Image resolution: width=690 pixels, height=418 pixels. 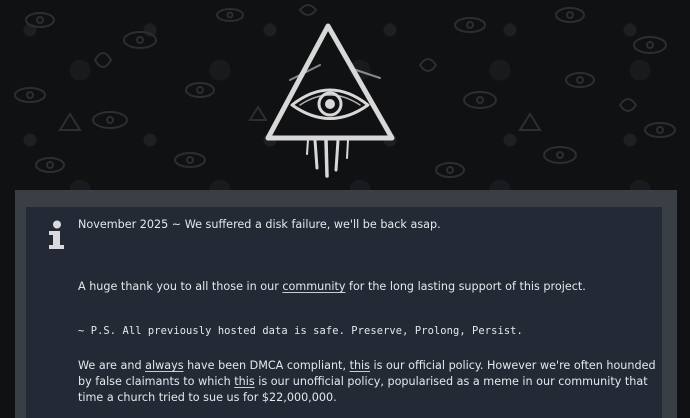 I want to click on dmca-text-2: have been DMCA compliant,, so click(x=266, y=365).